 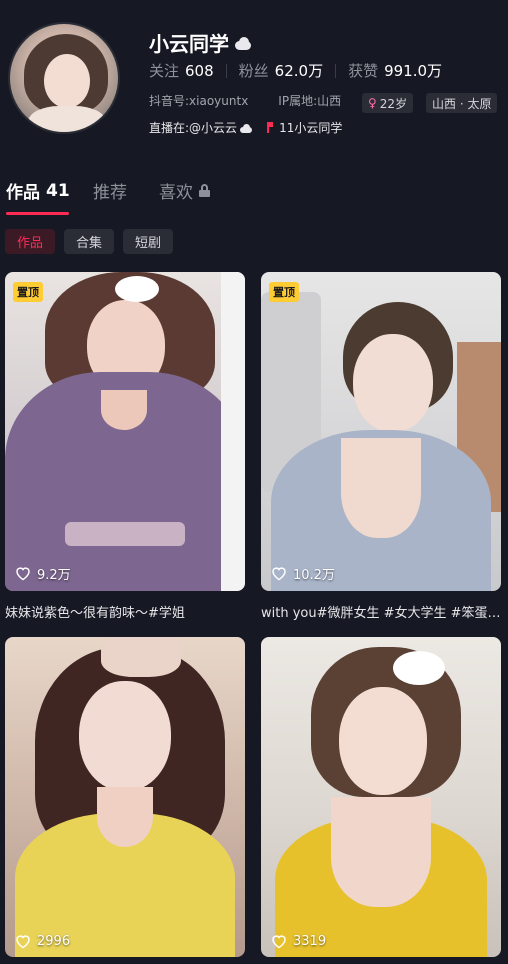 I want to click on live-label: 直播在:, so click(x=169, y=128).